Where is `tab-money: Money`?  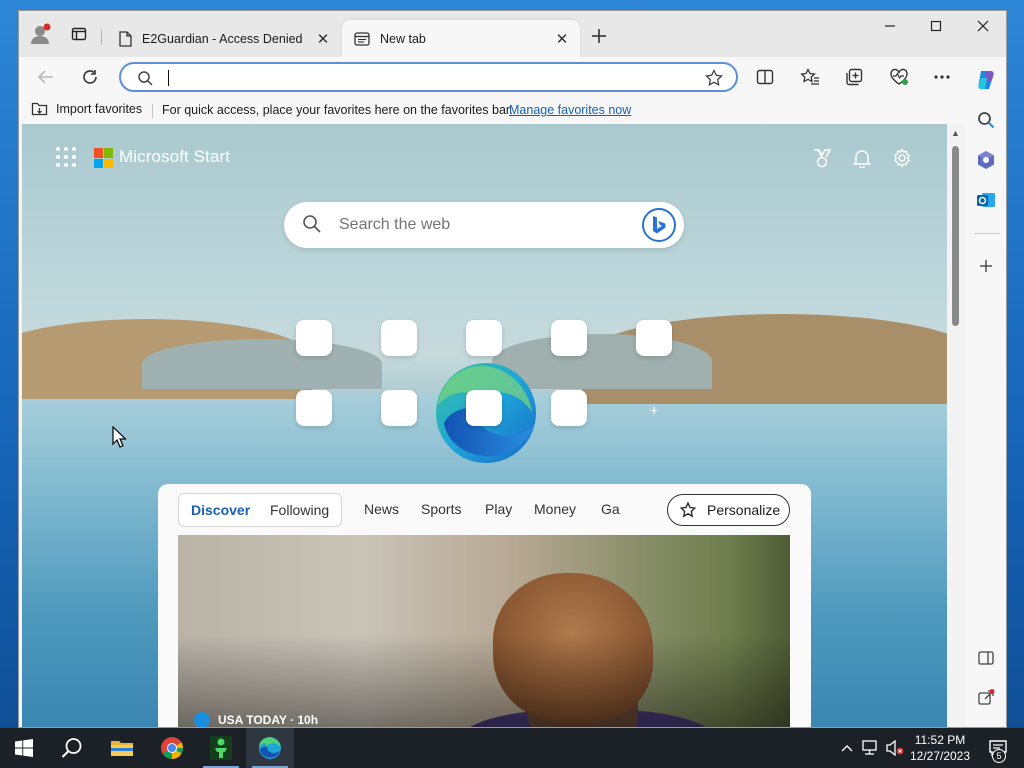
tab-money: Money is located at coordinates (555, 509).